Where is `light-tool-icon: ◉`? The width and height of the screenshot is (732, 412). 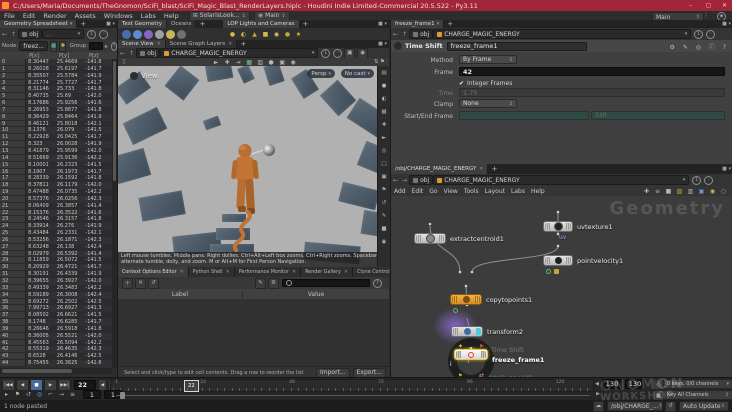 light-tool-icon: ◉ is located at coordinates (276, 34).